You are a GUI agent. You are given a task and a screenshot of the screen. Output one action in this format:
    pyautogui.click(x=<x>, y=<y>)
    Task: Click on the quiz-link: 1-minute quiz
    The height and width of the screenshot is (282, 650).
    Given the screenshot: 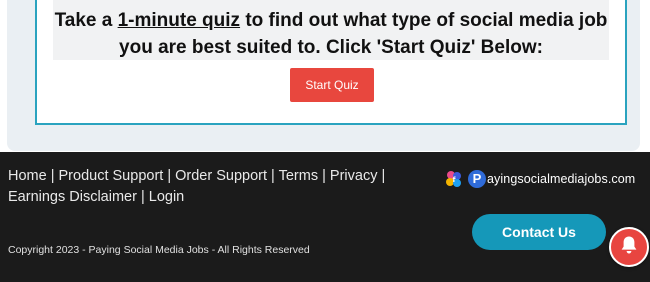 What is the action you would take?
    pyautogui.click(x=179, y=20)
    